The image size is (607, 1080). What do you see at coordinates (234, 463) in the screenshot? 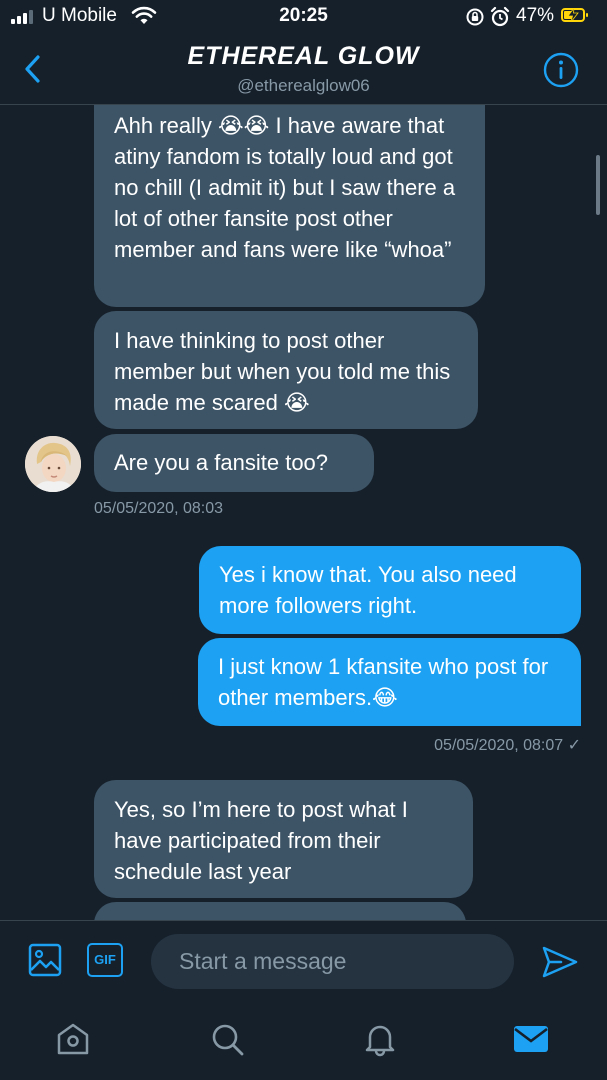
I see `message-bubble-incoming: Are you a fansite too?` at bounding box center [234, 463].